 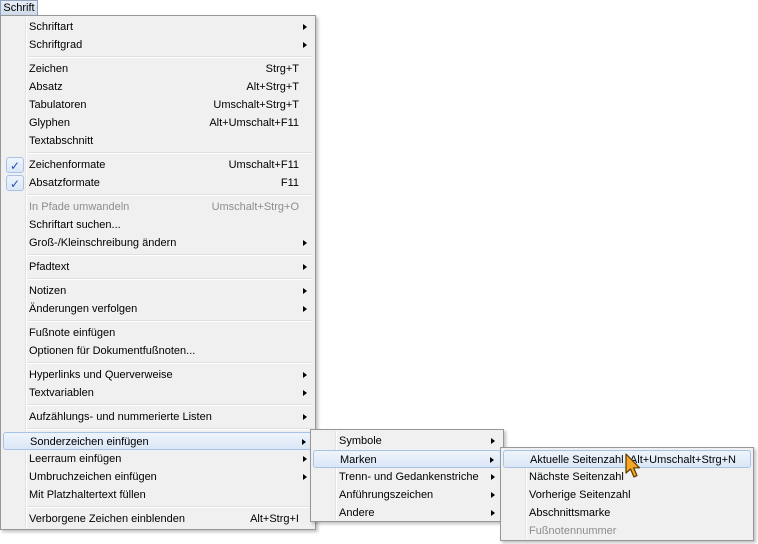 I want to click on menu-item-zeichenformate: ✓ Zeichenformate Umschalt+F11, so click(x=158, y=165).